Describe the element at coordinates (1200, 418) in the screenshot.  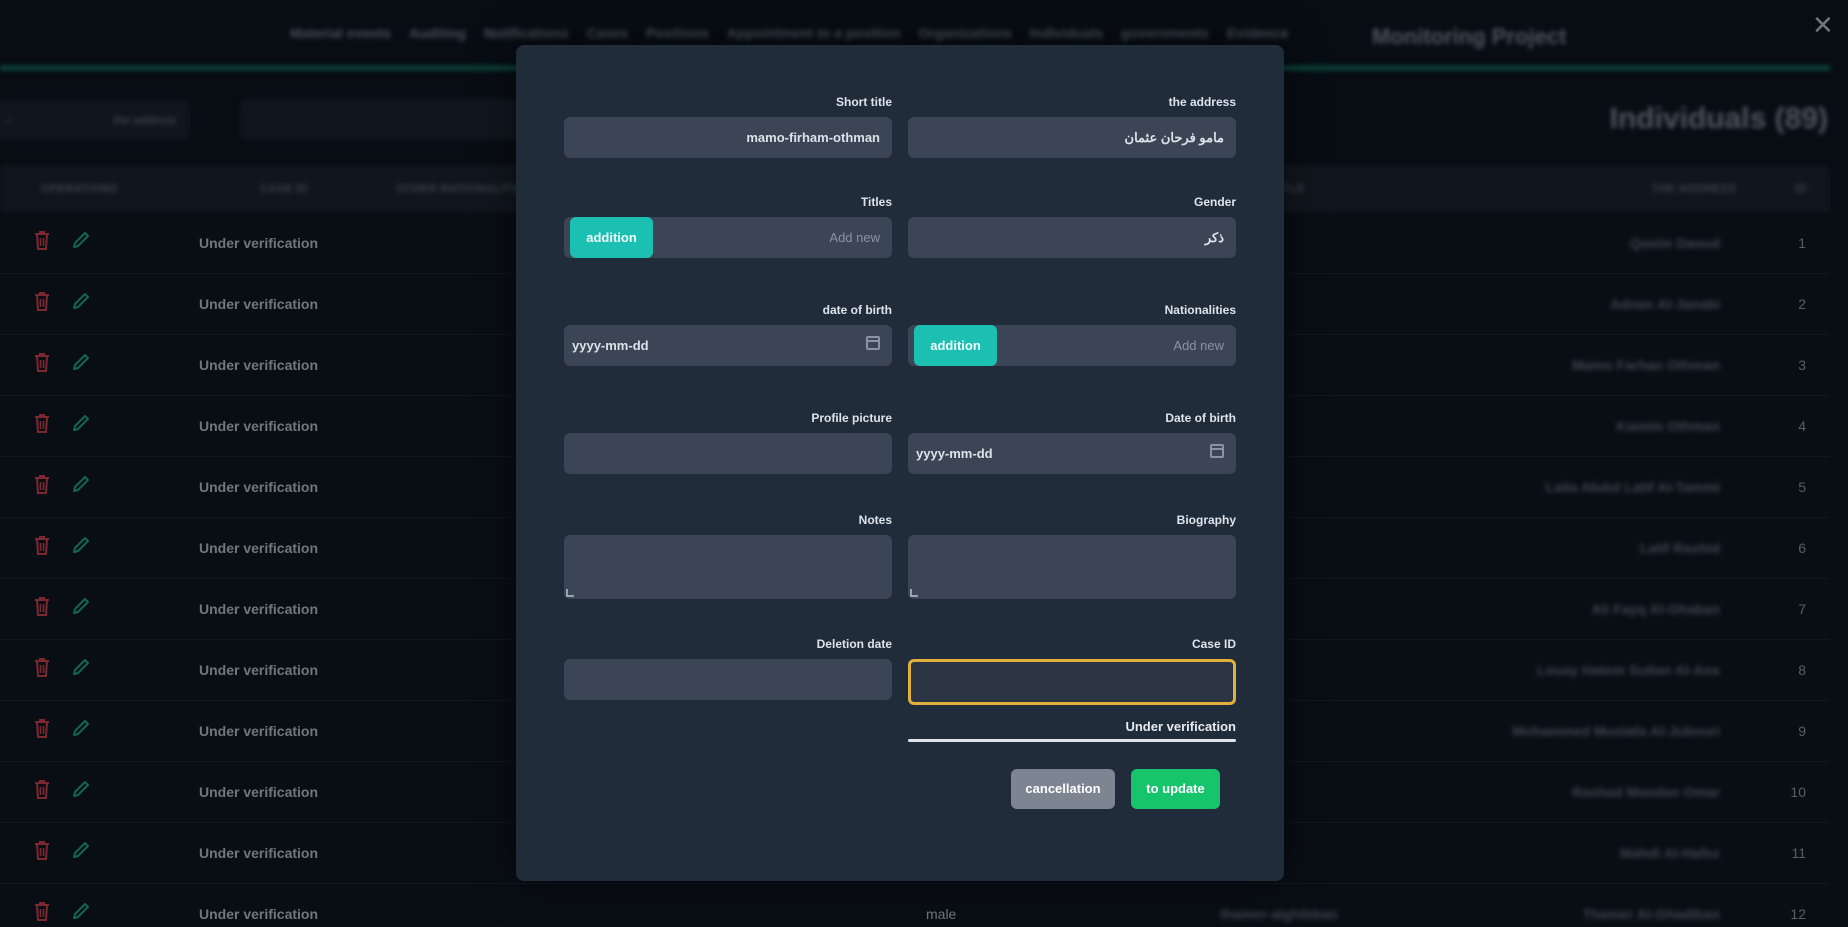
I see `date-of-death-label: Date of birth` at that location.